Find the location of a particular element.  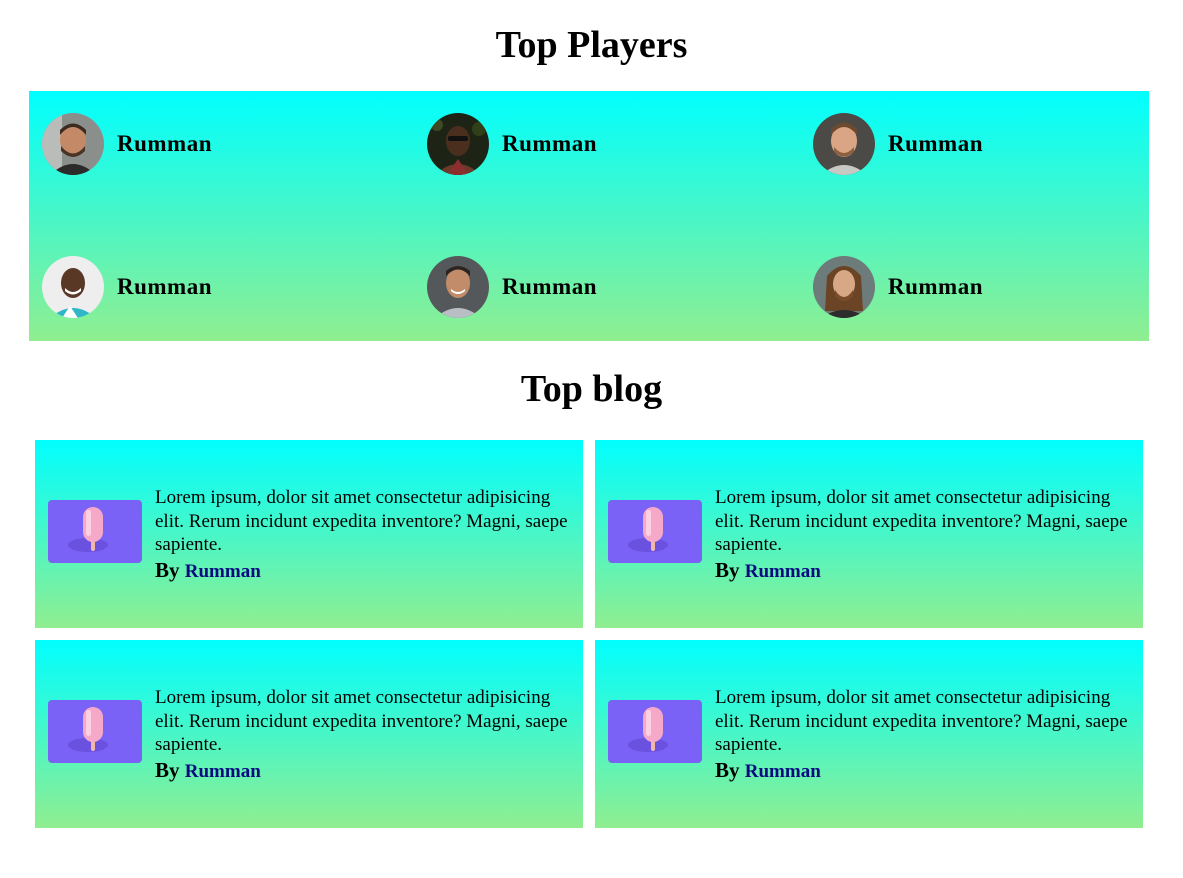

top-blog-heading: Top blog is located at coordinates (591, 389).